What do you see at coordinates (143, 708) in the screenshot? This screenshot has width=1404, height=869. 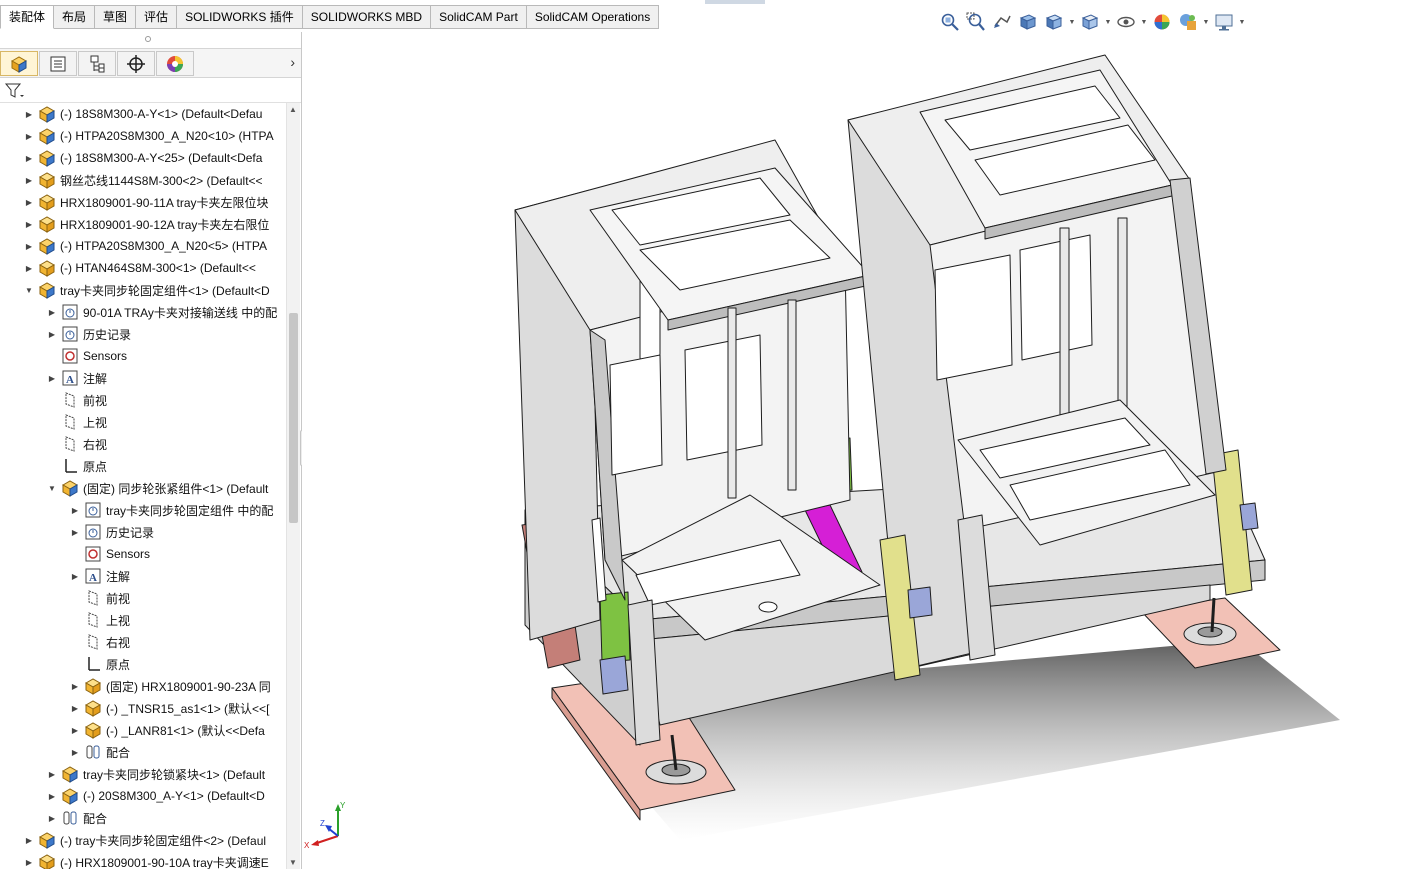 I see `tree-item: ▶ (-) _TNSR15_as1<1> (默认<<[` at bounding box center [143, 708].